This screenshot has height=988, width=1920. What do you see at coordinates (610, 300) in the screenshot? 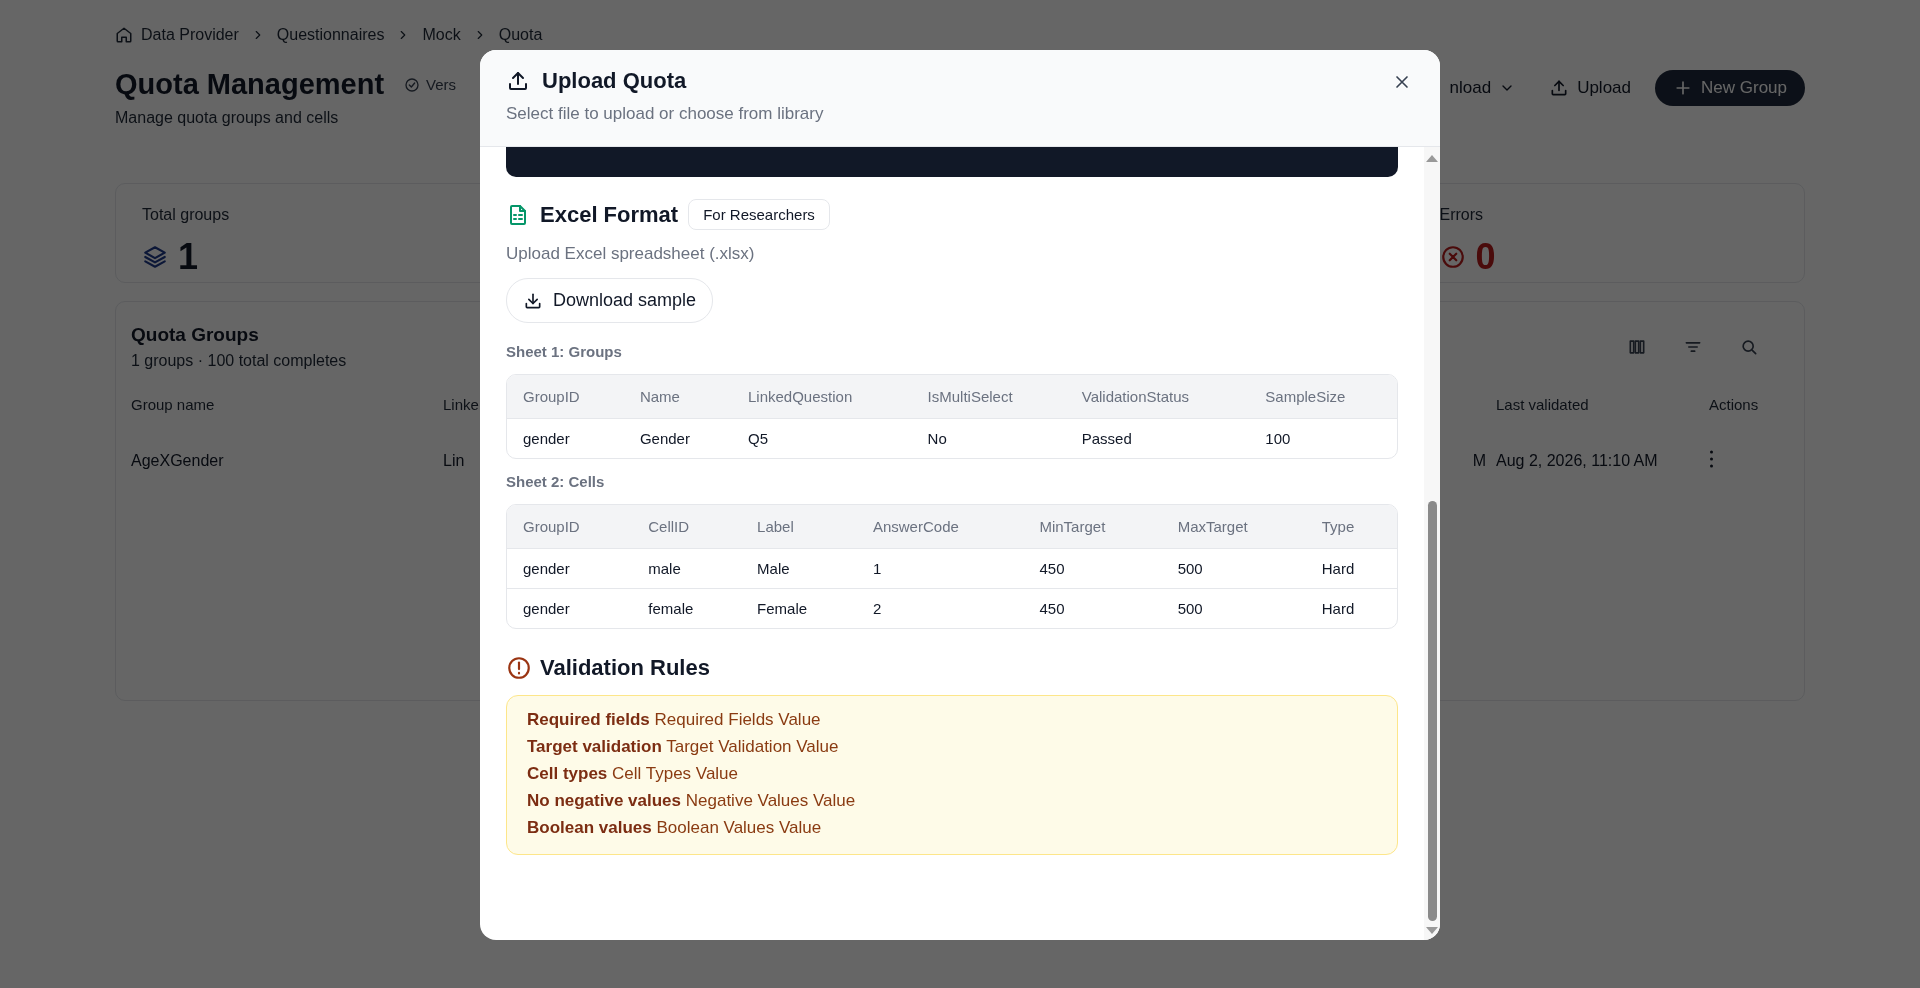
I see `download-sample-button: Download sample` at bounding box center [610, 300].